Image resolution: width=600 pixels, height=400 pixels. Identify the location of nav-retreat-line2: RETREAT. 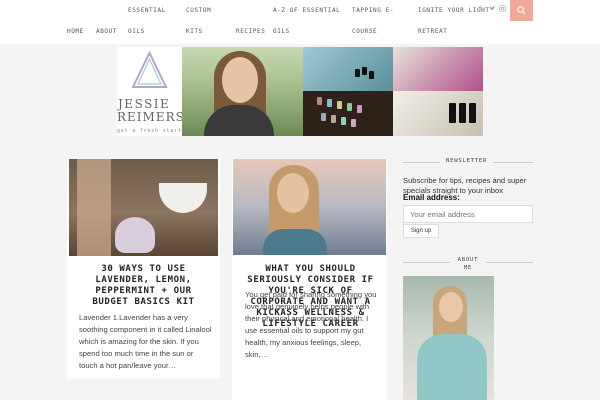
(433, 32).